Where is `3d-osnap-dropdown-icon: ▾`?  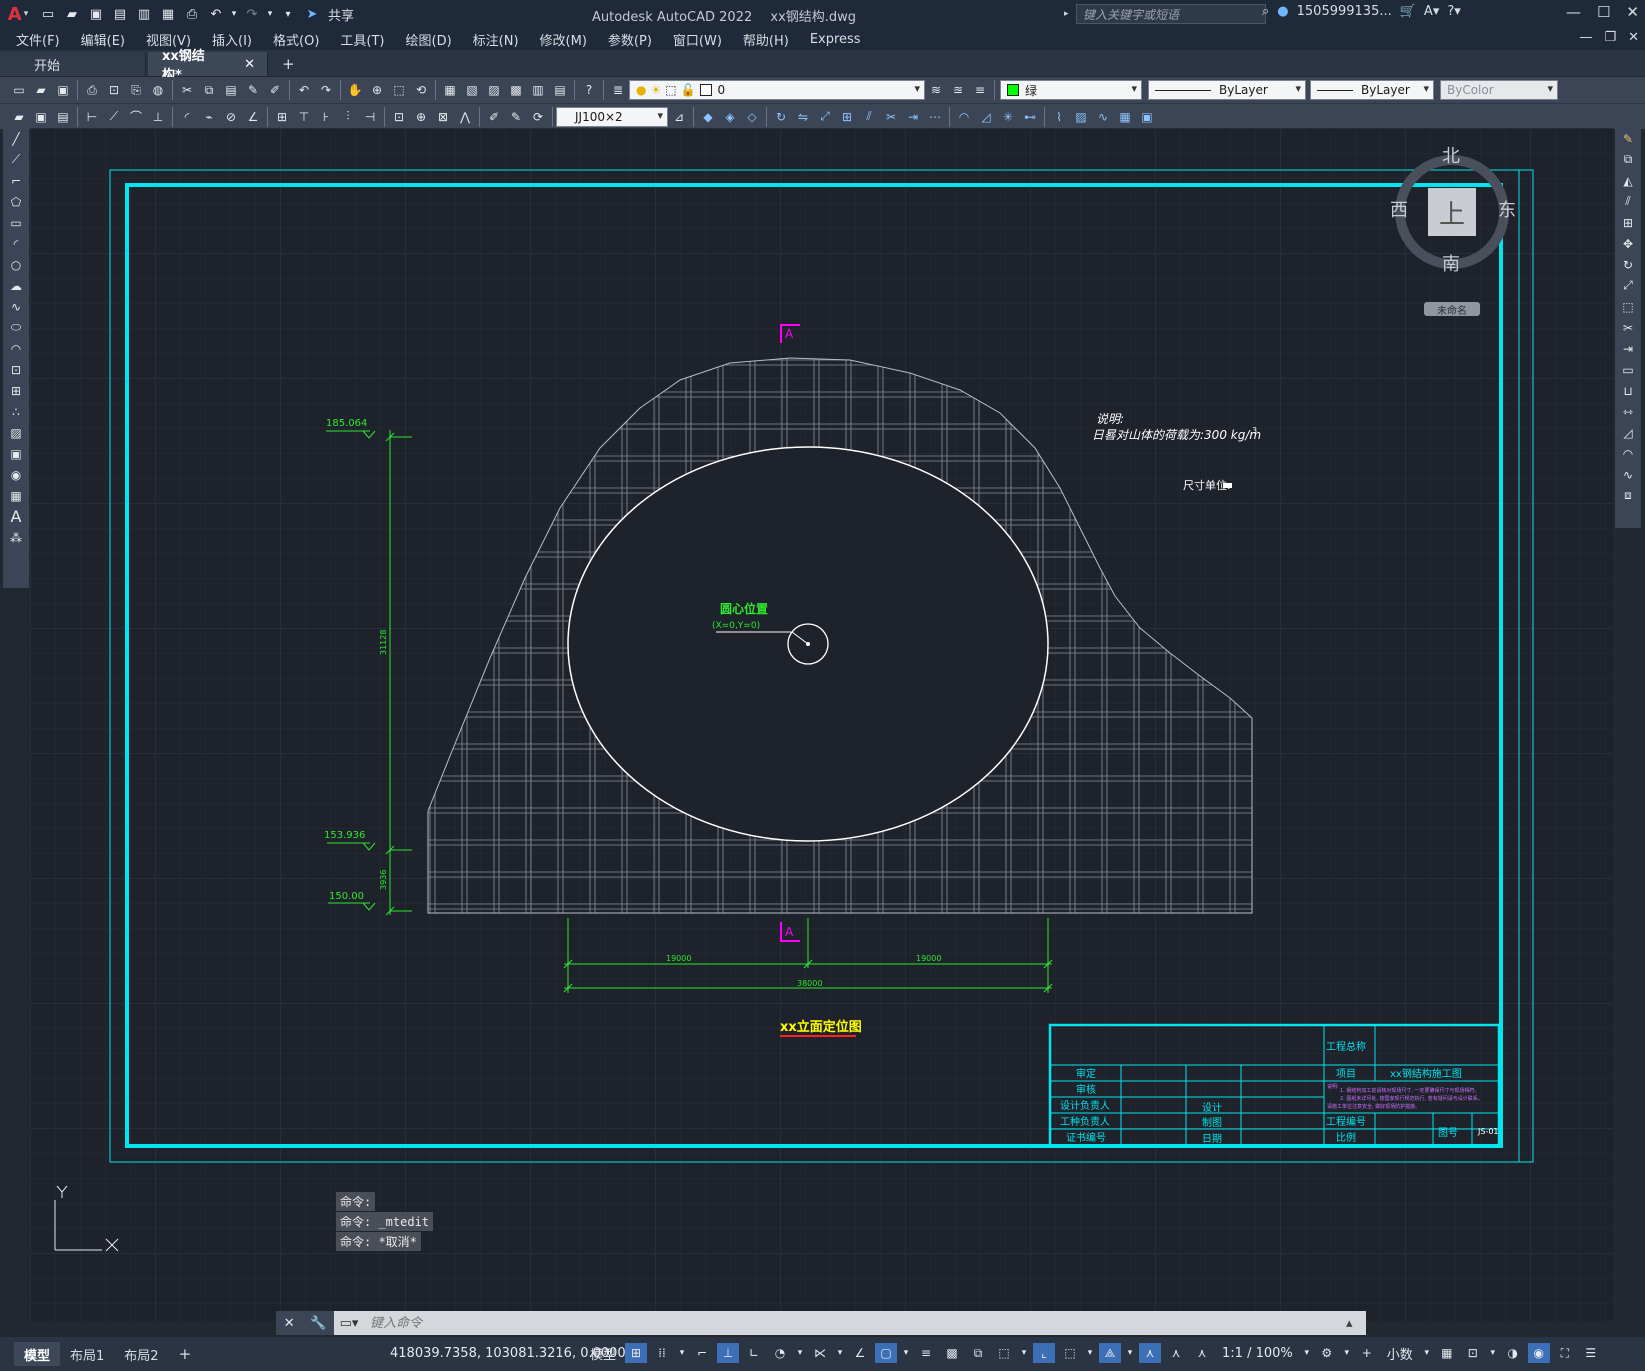 3d-osnap-dropdown-icon: ▾ is located at coordinates (1024, 1353).